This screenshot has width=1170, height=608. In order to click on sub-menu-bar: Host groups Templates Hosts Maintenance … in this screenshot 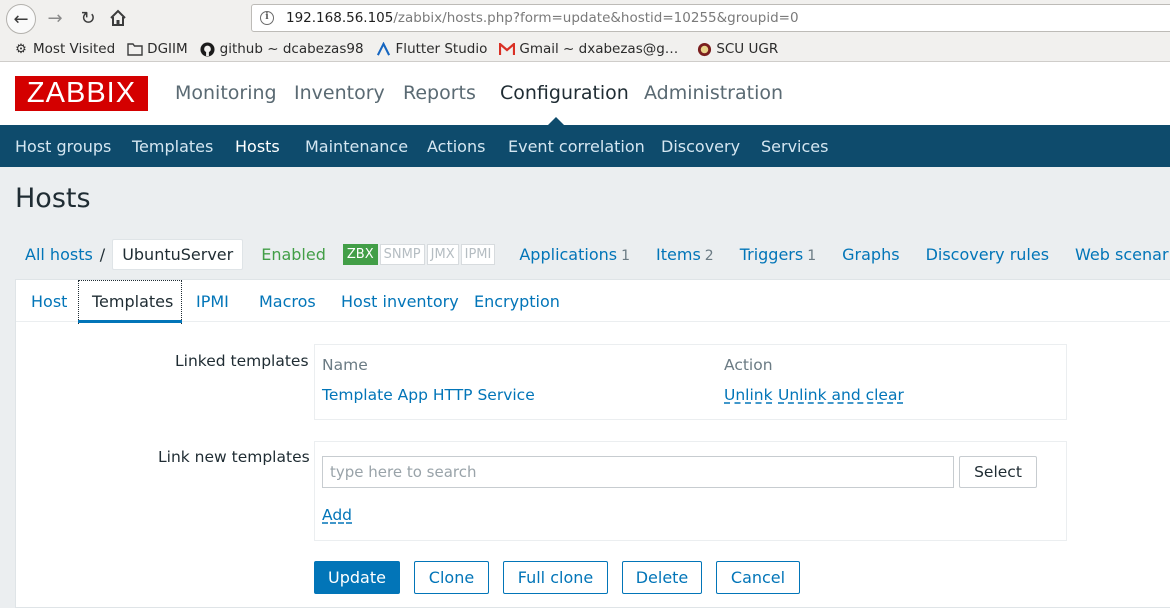, I will do `click(585, 146)`.